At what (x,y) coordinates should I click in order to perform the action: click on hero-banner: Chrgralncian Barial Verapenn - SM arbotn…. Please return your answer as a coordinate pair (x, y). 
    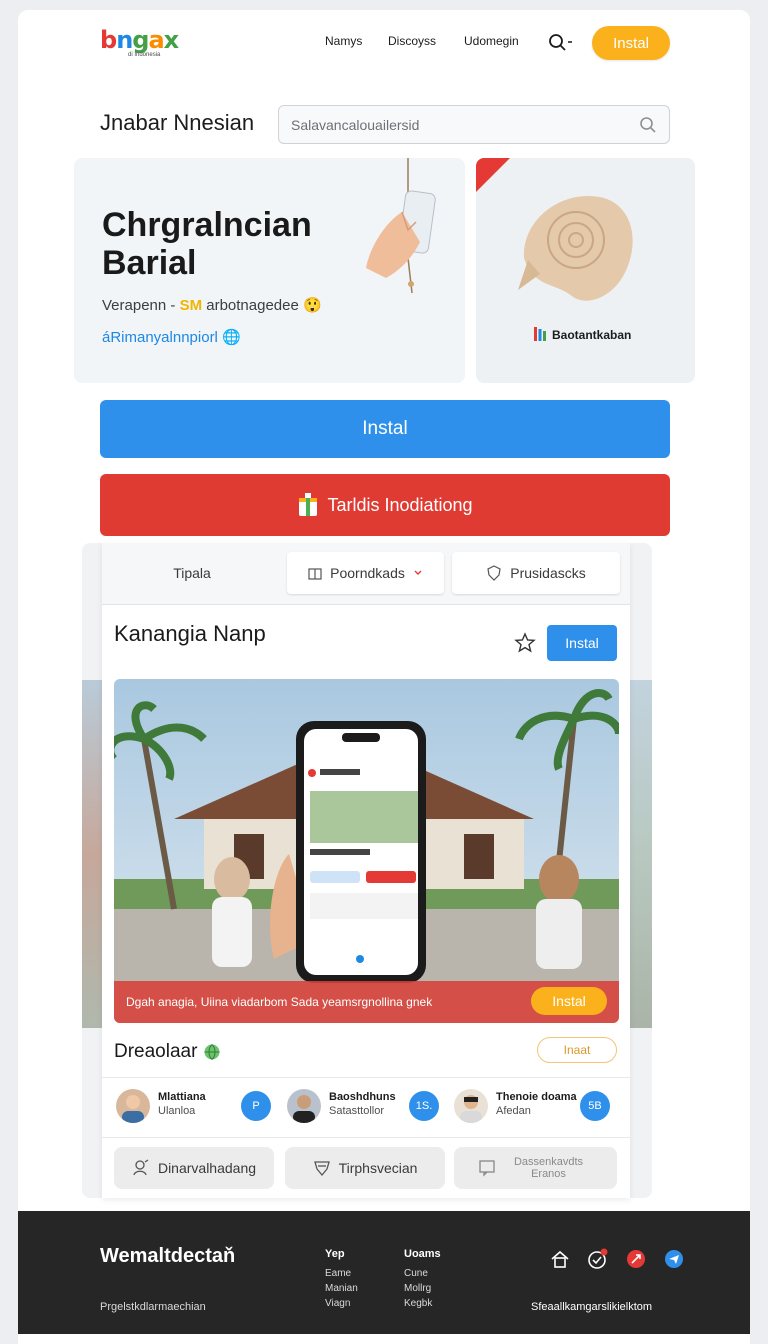
    Looking at the image, I should click on (269, 270).